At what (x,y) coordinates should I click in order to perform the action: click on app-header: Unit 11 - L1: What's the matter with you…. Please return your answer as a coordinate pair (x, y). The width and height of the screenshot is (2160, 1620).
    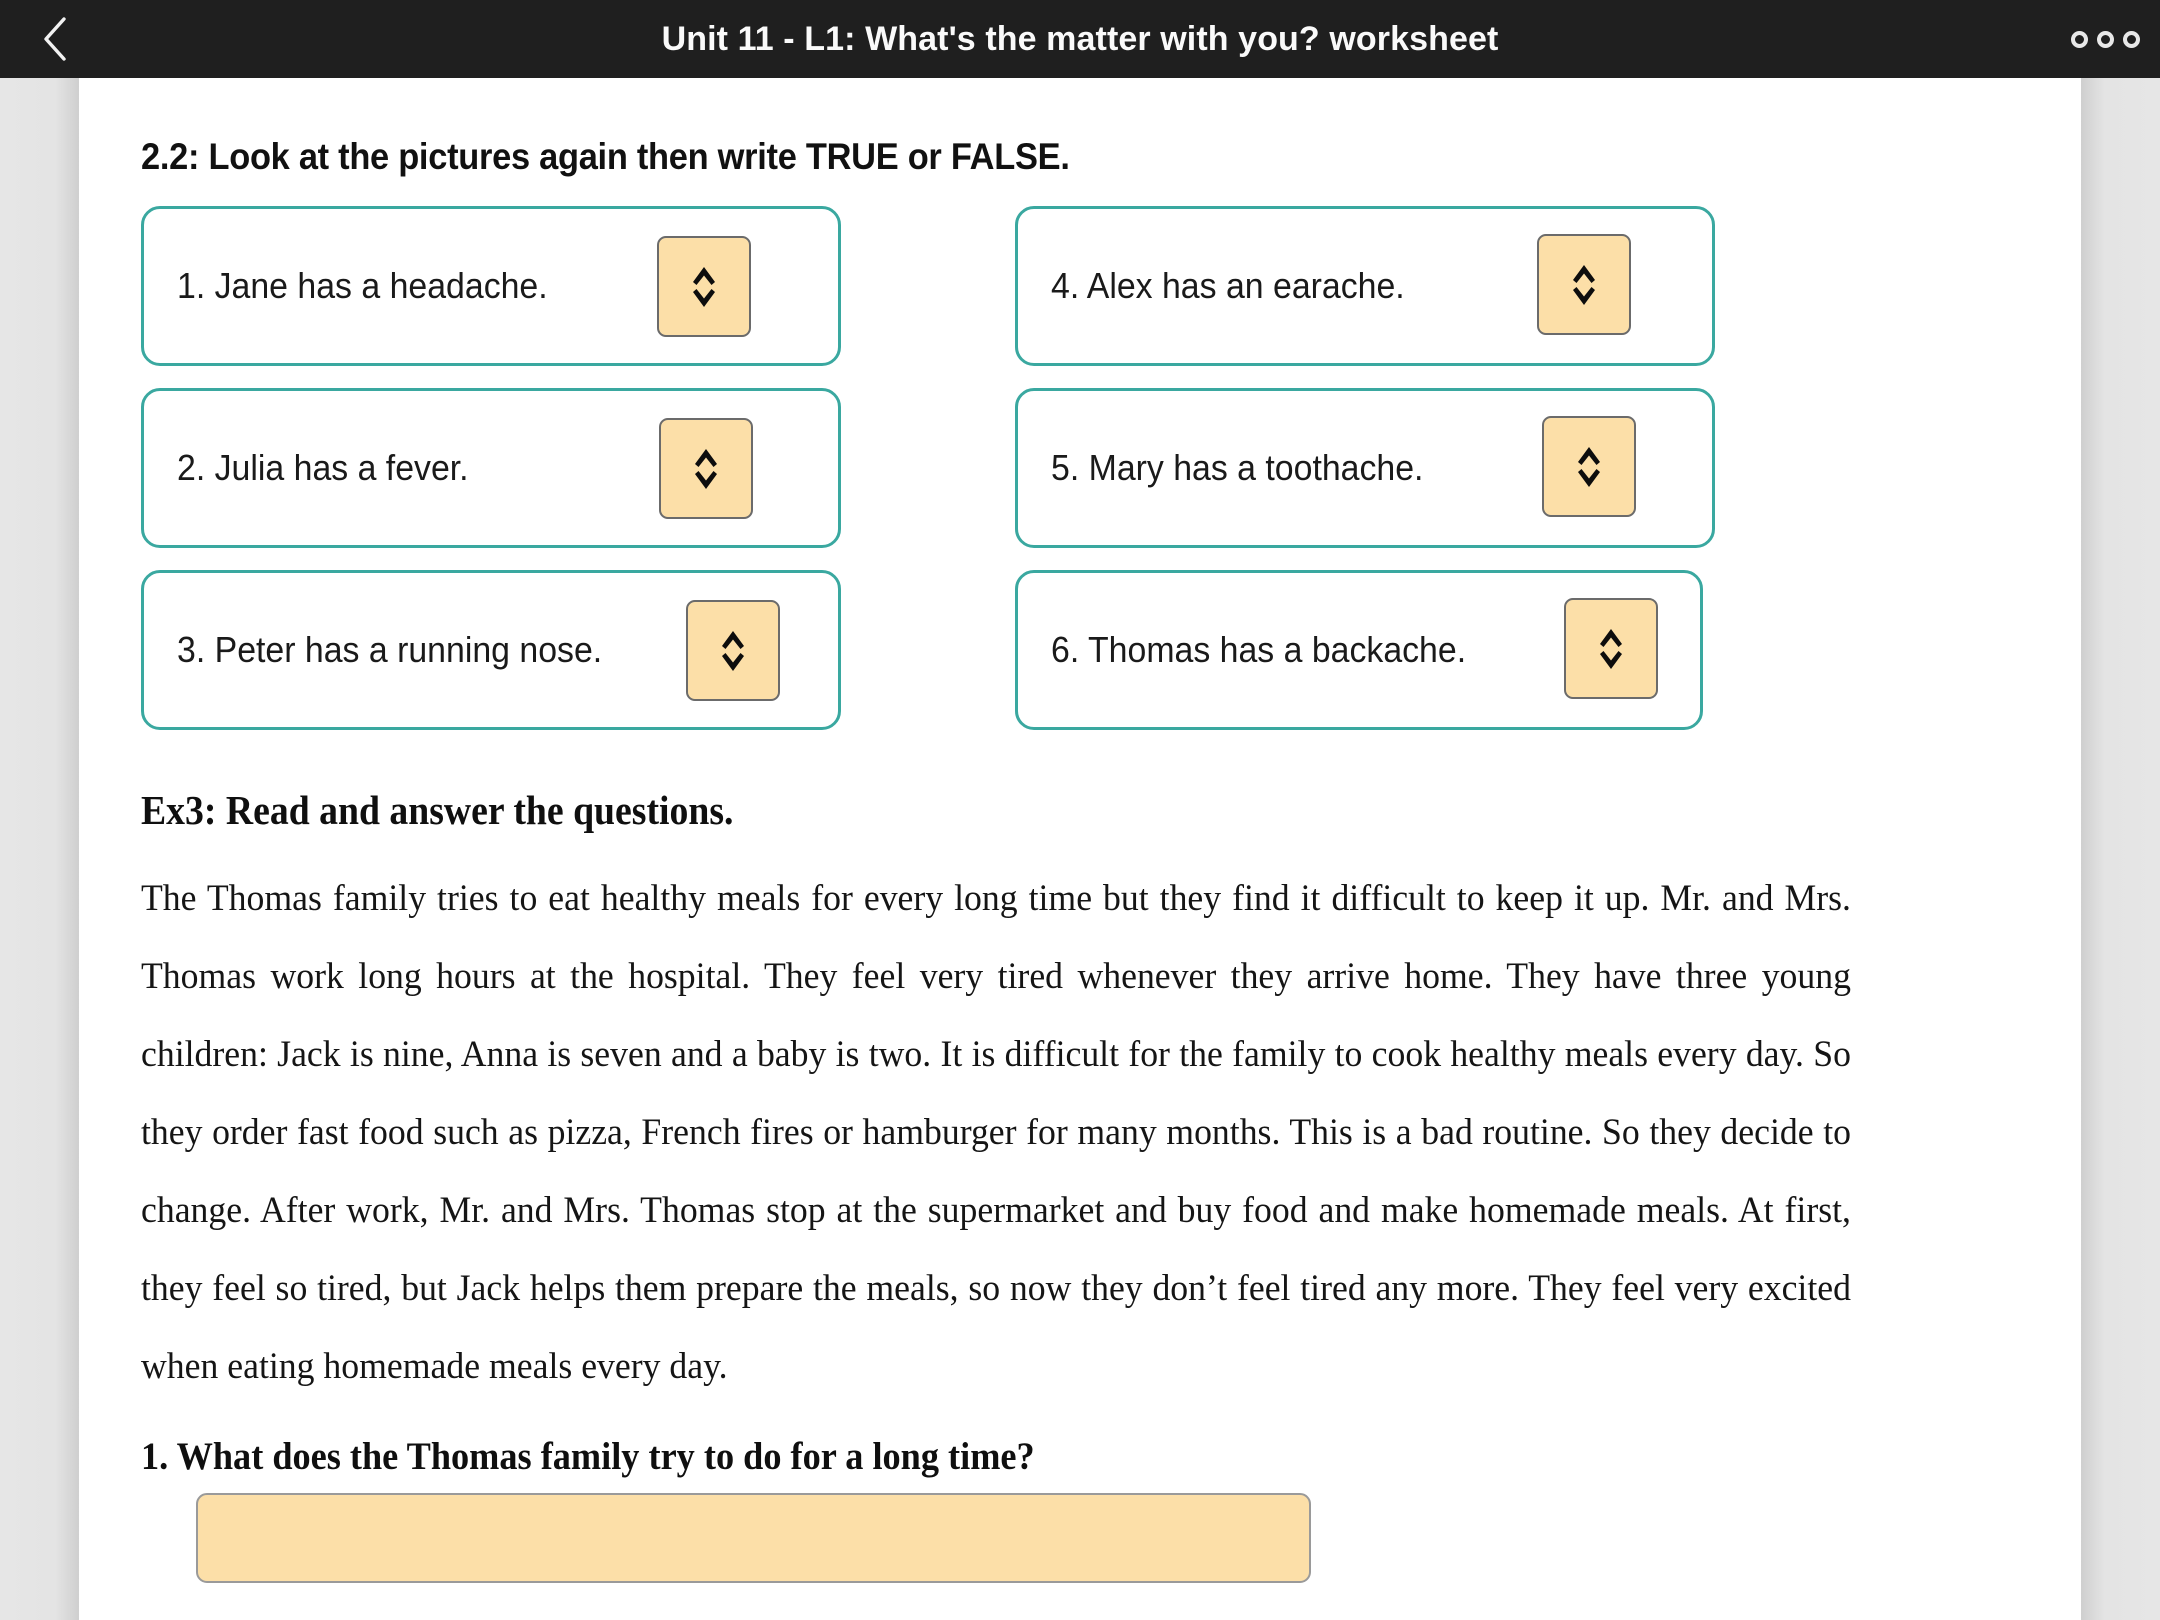
    Looking at the image, I should click on (1080, 39).